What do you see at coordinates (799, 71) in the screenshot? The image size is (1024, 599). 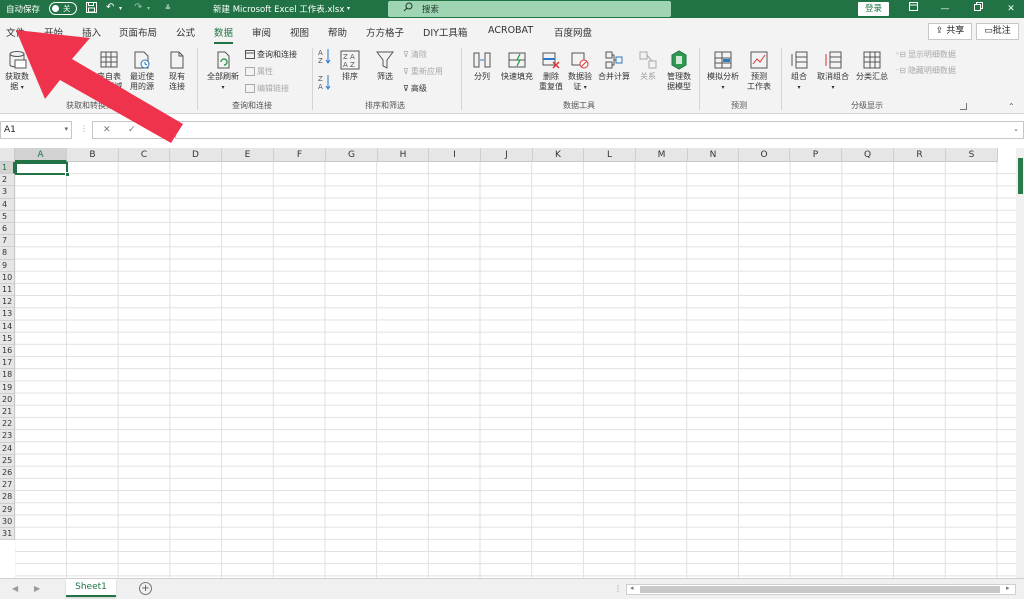 I see `group-button: 组合 ▾` at bounding box center [799, 71].